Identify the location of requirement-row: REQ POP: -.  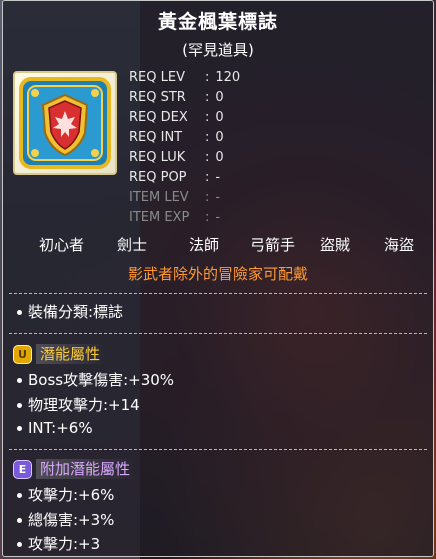
(184, 178).